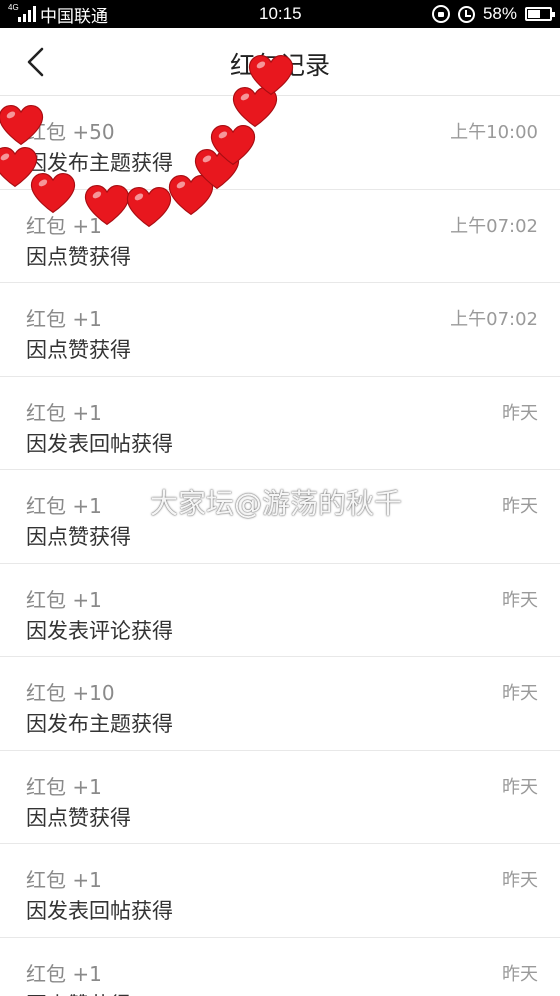  What do you see at coordinates (279, 65) in the screenshot?
I see `page-title: 红包记录` at bounding box center [279, 65].